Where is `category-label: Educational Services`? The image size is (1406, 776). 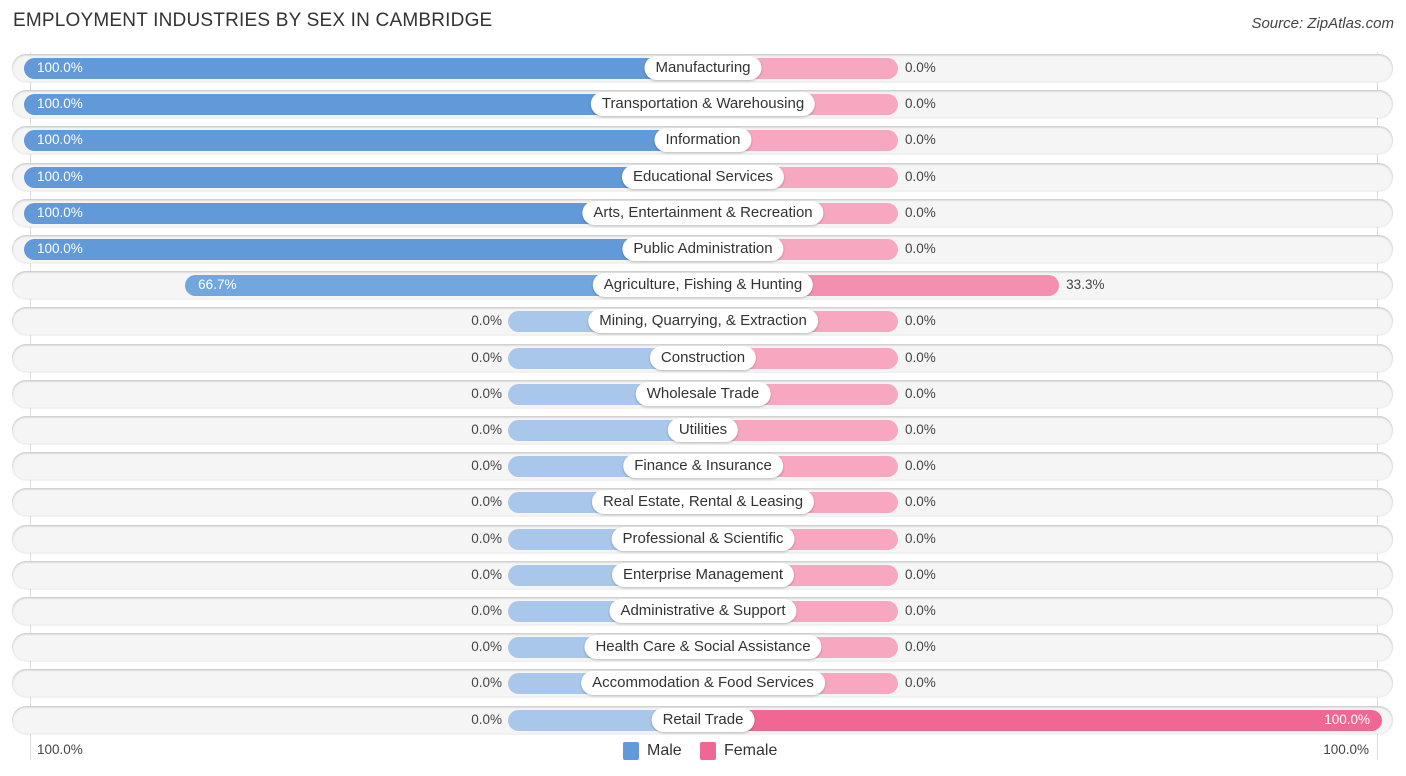
category-label: Educational Services is located at coordinates (703, 176).